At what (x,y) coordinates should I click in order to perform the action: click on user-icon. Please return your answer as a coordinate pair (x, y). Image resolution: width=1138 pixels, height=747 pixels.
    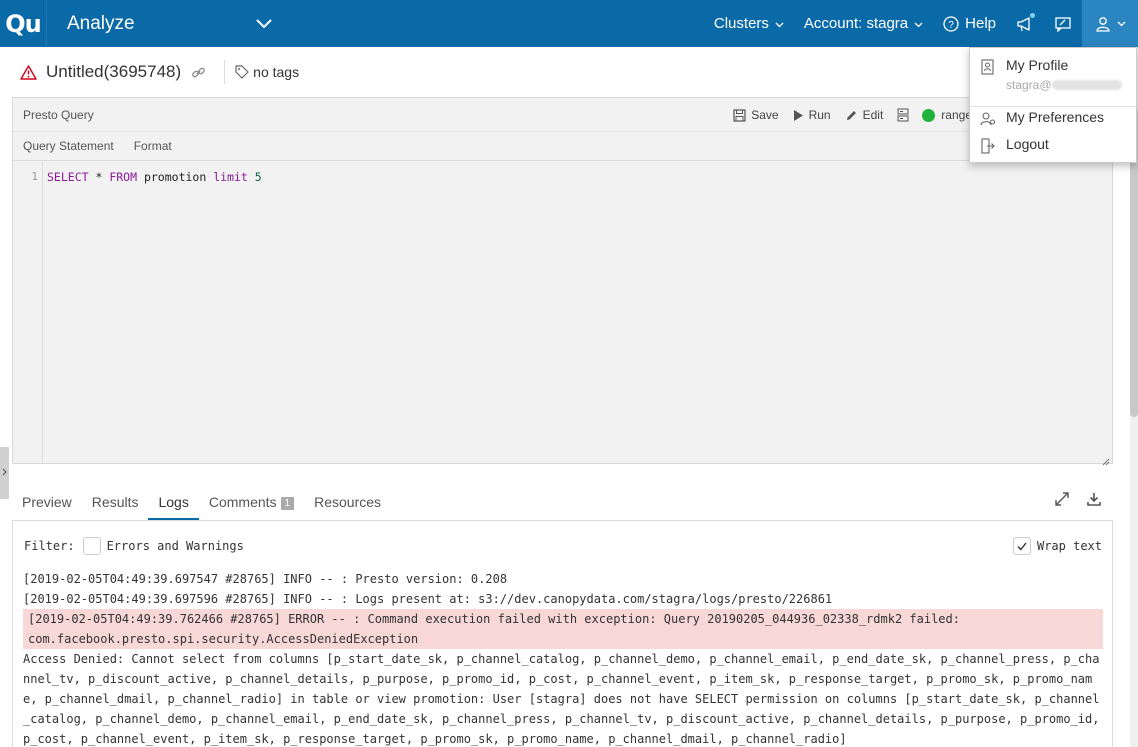
    Looking at the image, I should click on (1103, 24).